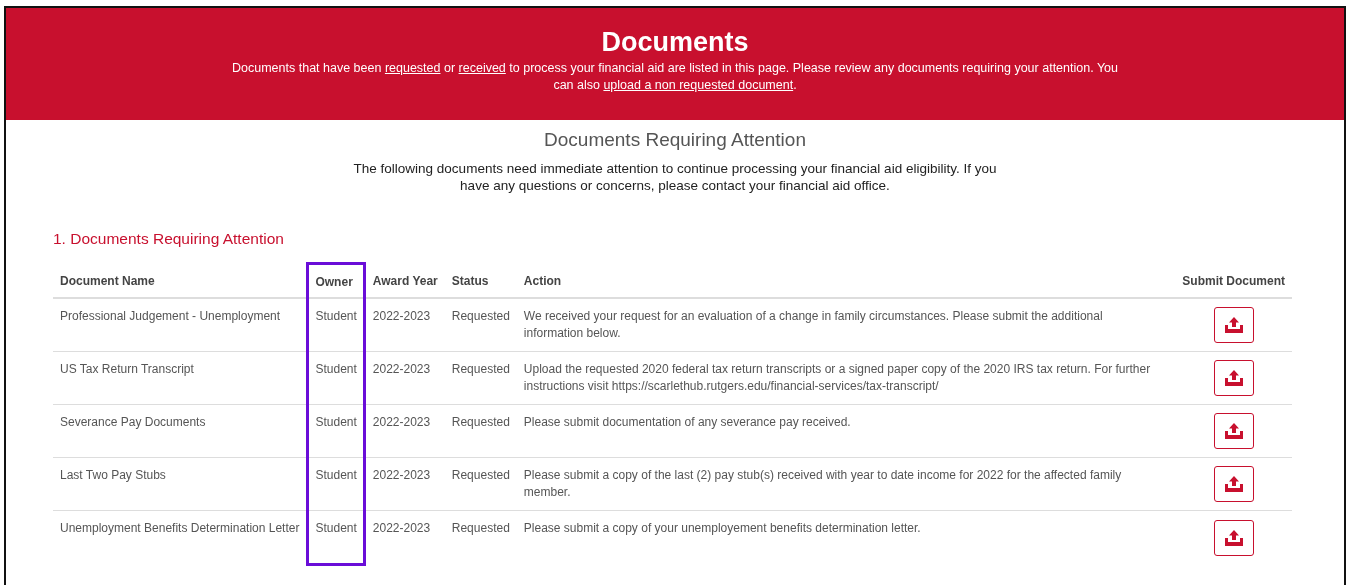 The image size is (1351, 585). I want to click on column-header: Award Year, so click(404, 280).